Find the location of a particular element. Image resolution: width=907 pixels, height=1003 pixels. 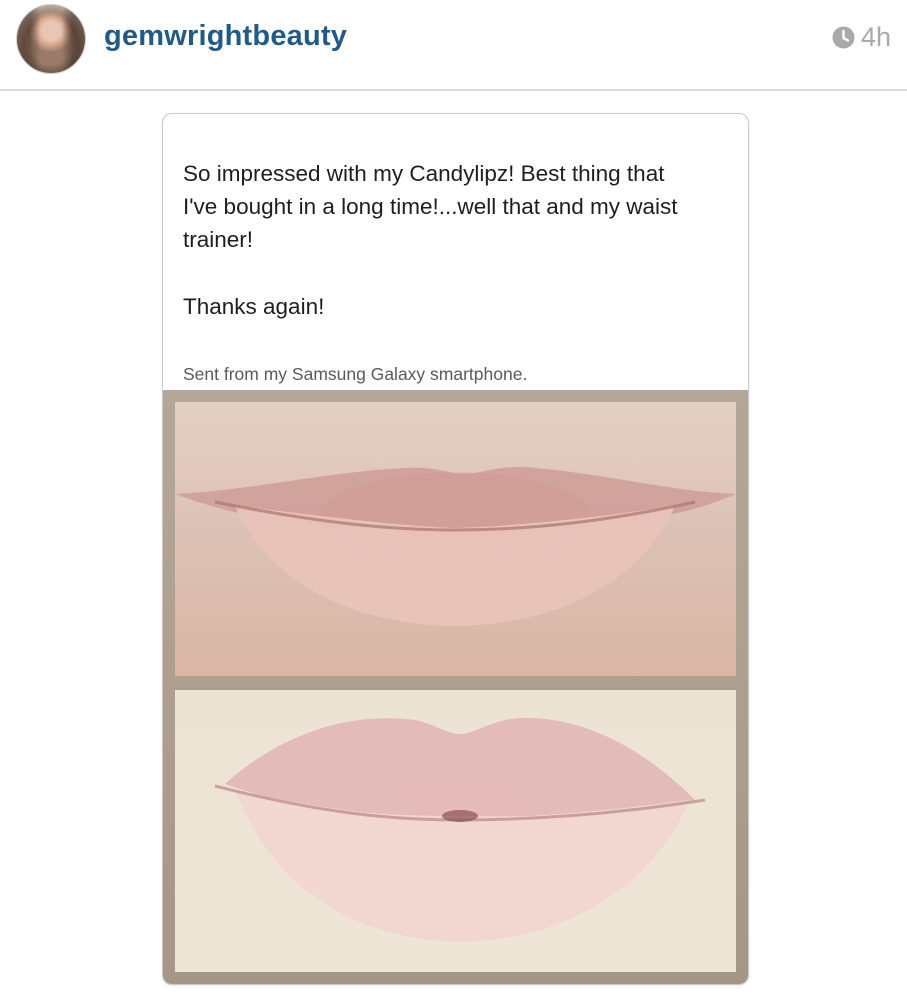

timestamp-label: 4h is located at coordinates (875, 37).